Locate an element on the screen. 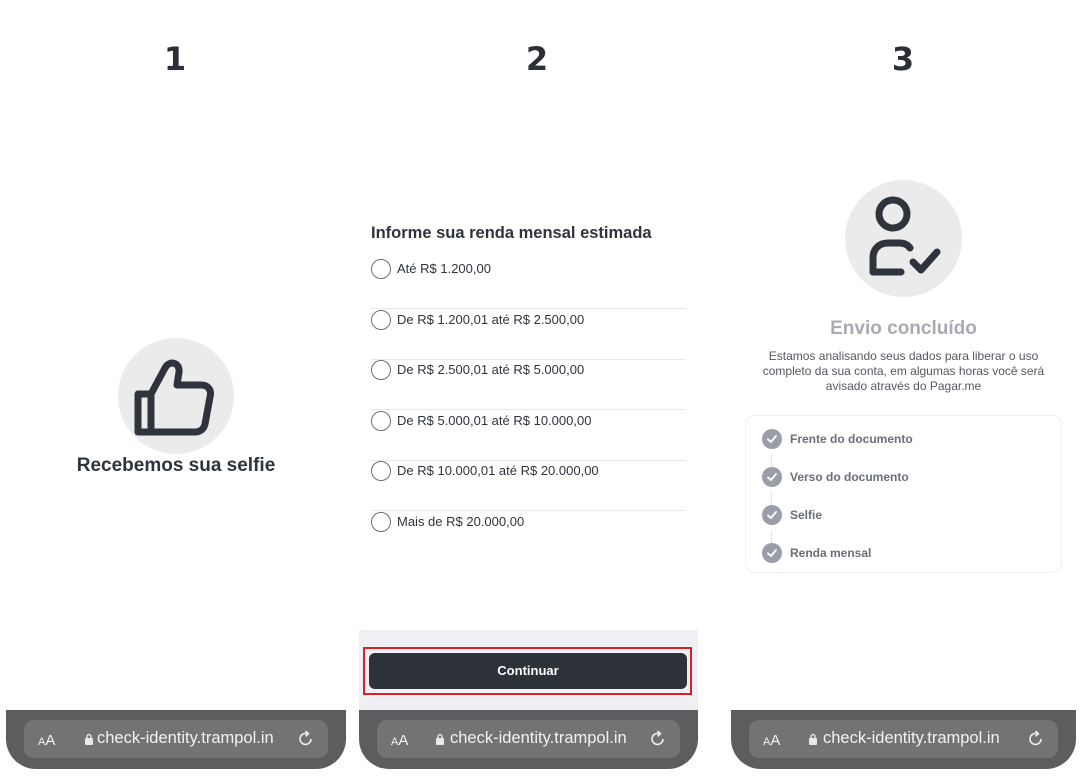 The width and height of the screenshot is (1083, 778). button-footer: Continuar is located at coordinates (528, 670).